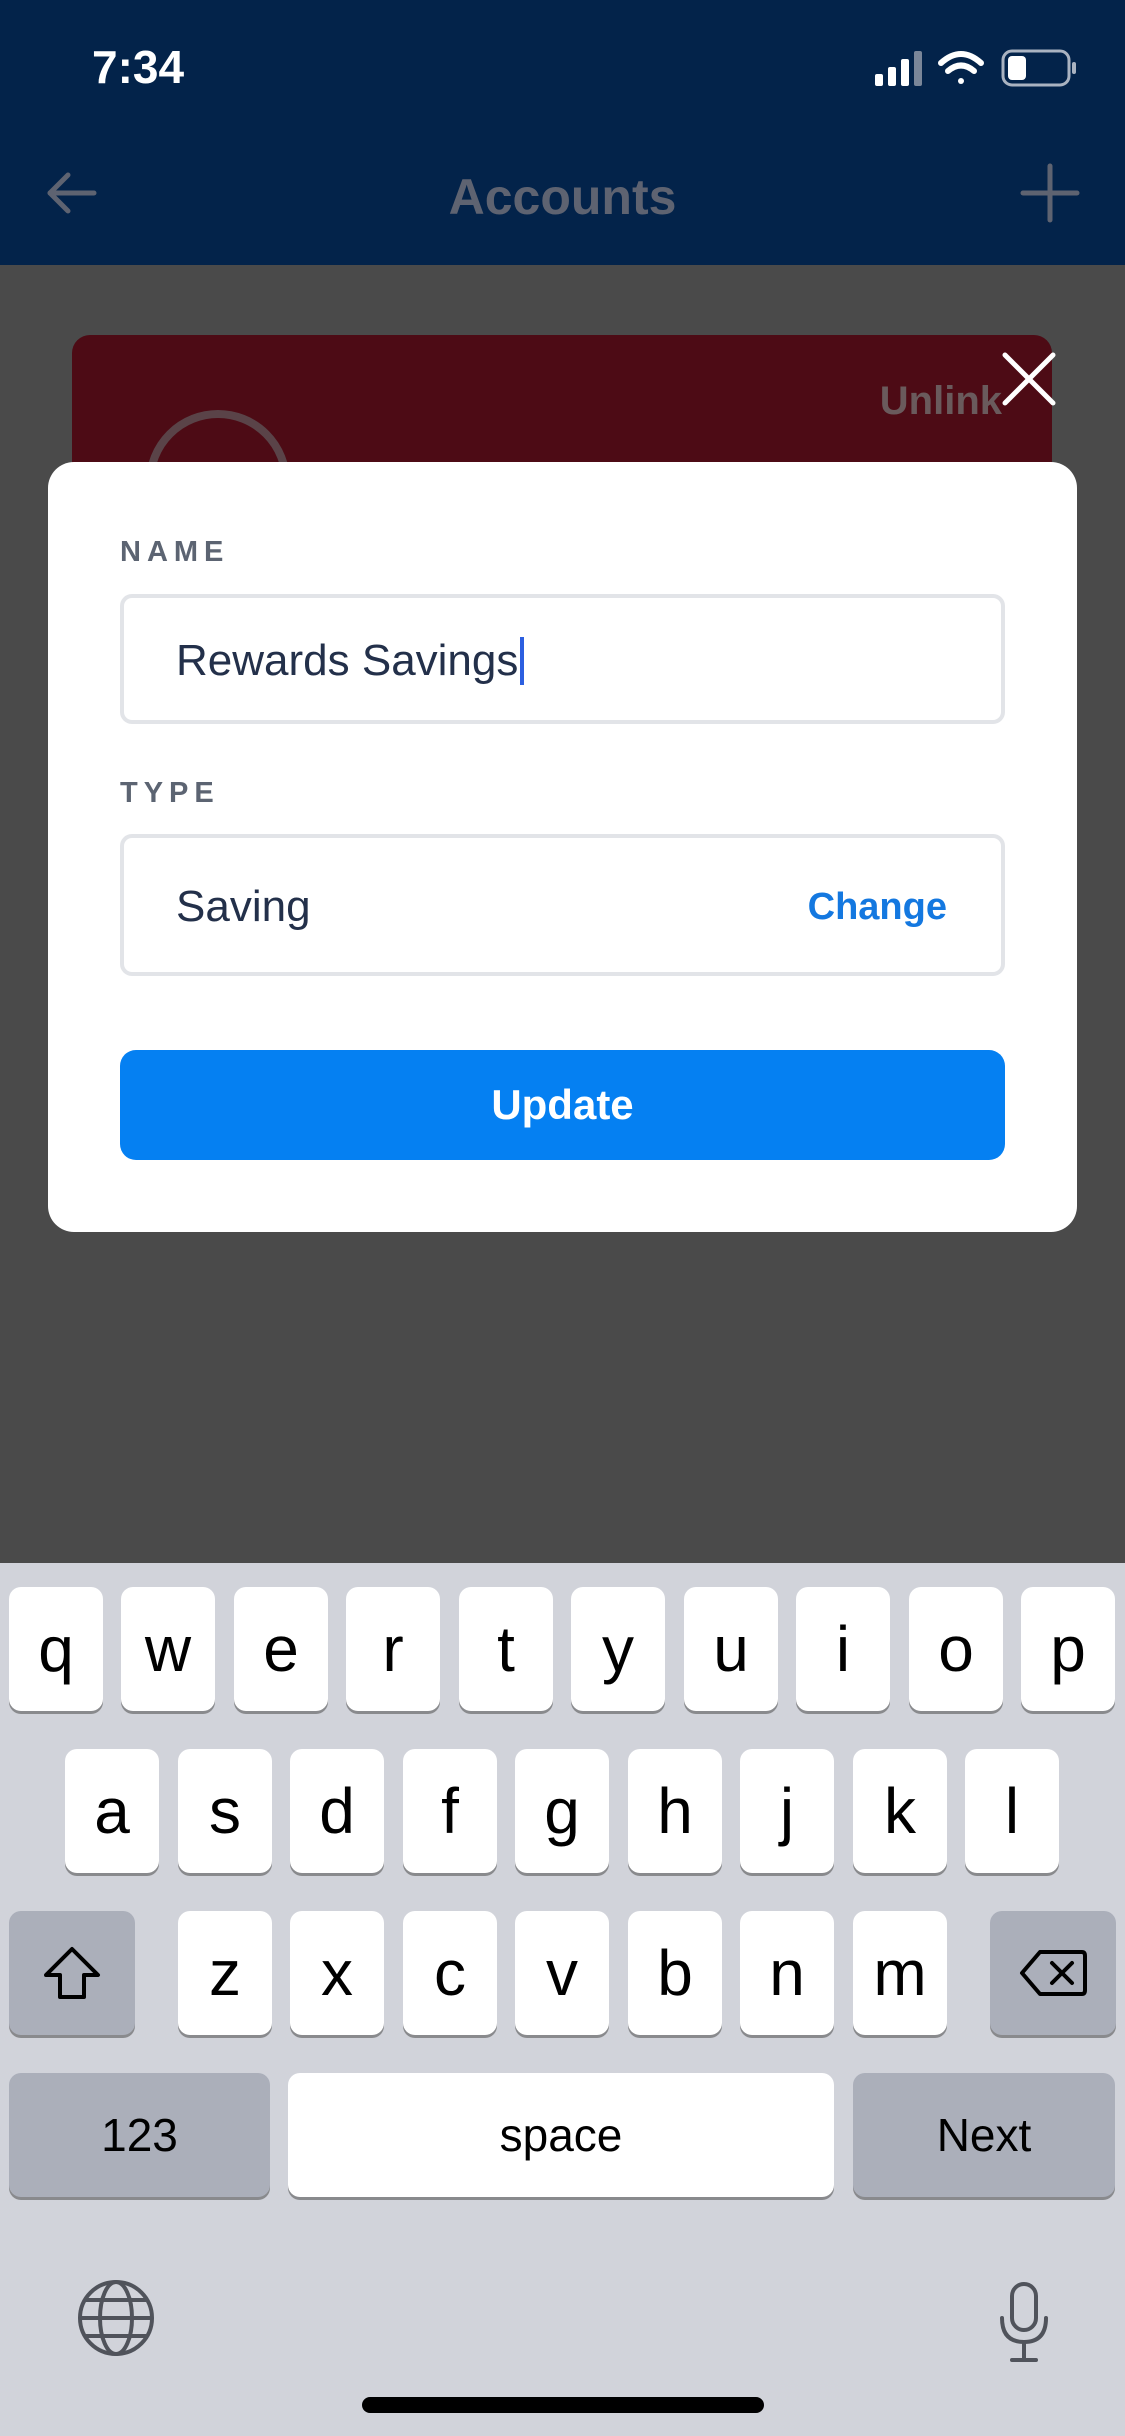 This screenshot has height=2436, width=1125. What do you see at coordinates (563, 2405) in the screenshot?
I see `home-indicator` at bounding box center [563, 2405].